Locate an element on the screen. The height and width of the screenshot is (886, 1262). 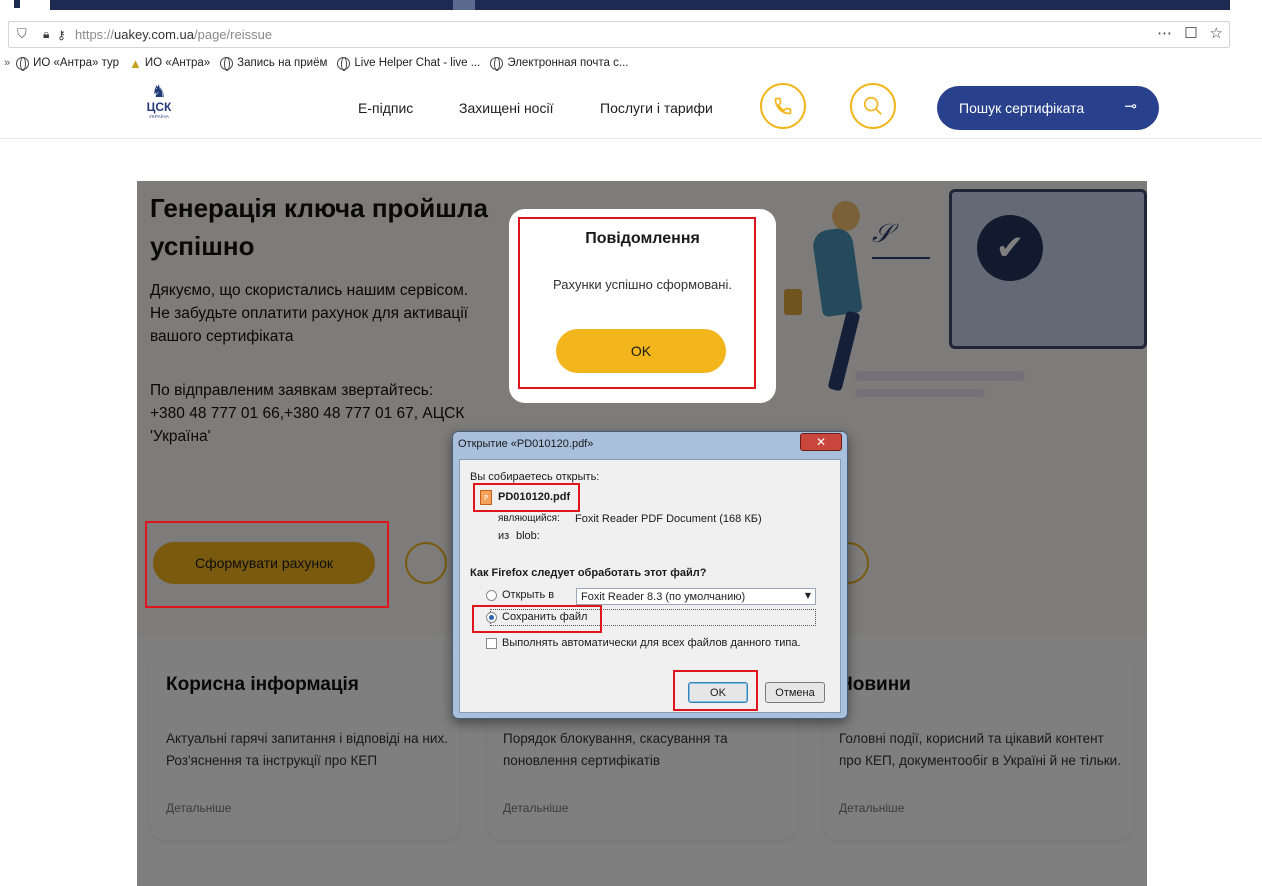
phone-icon is located at coordinates (783, 106).